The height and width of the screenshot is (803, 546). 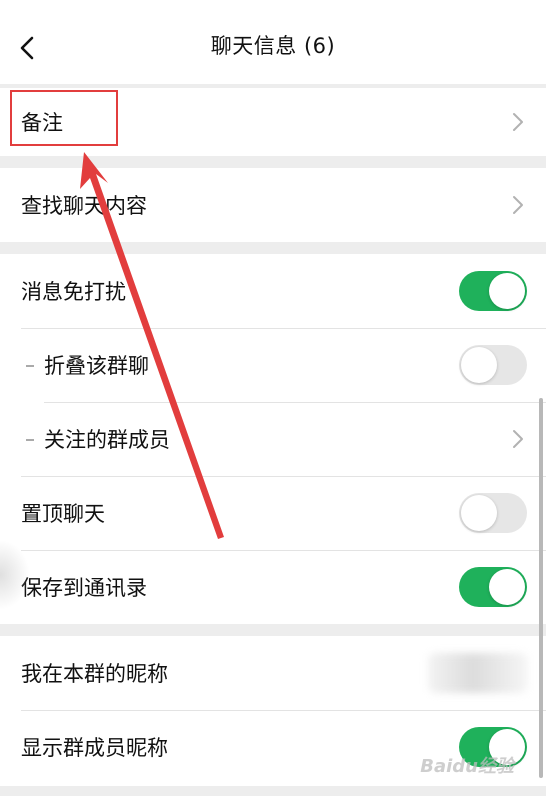 I want to click on save-contacts-label: 保存到通讯录, so click(x=84, y=588).